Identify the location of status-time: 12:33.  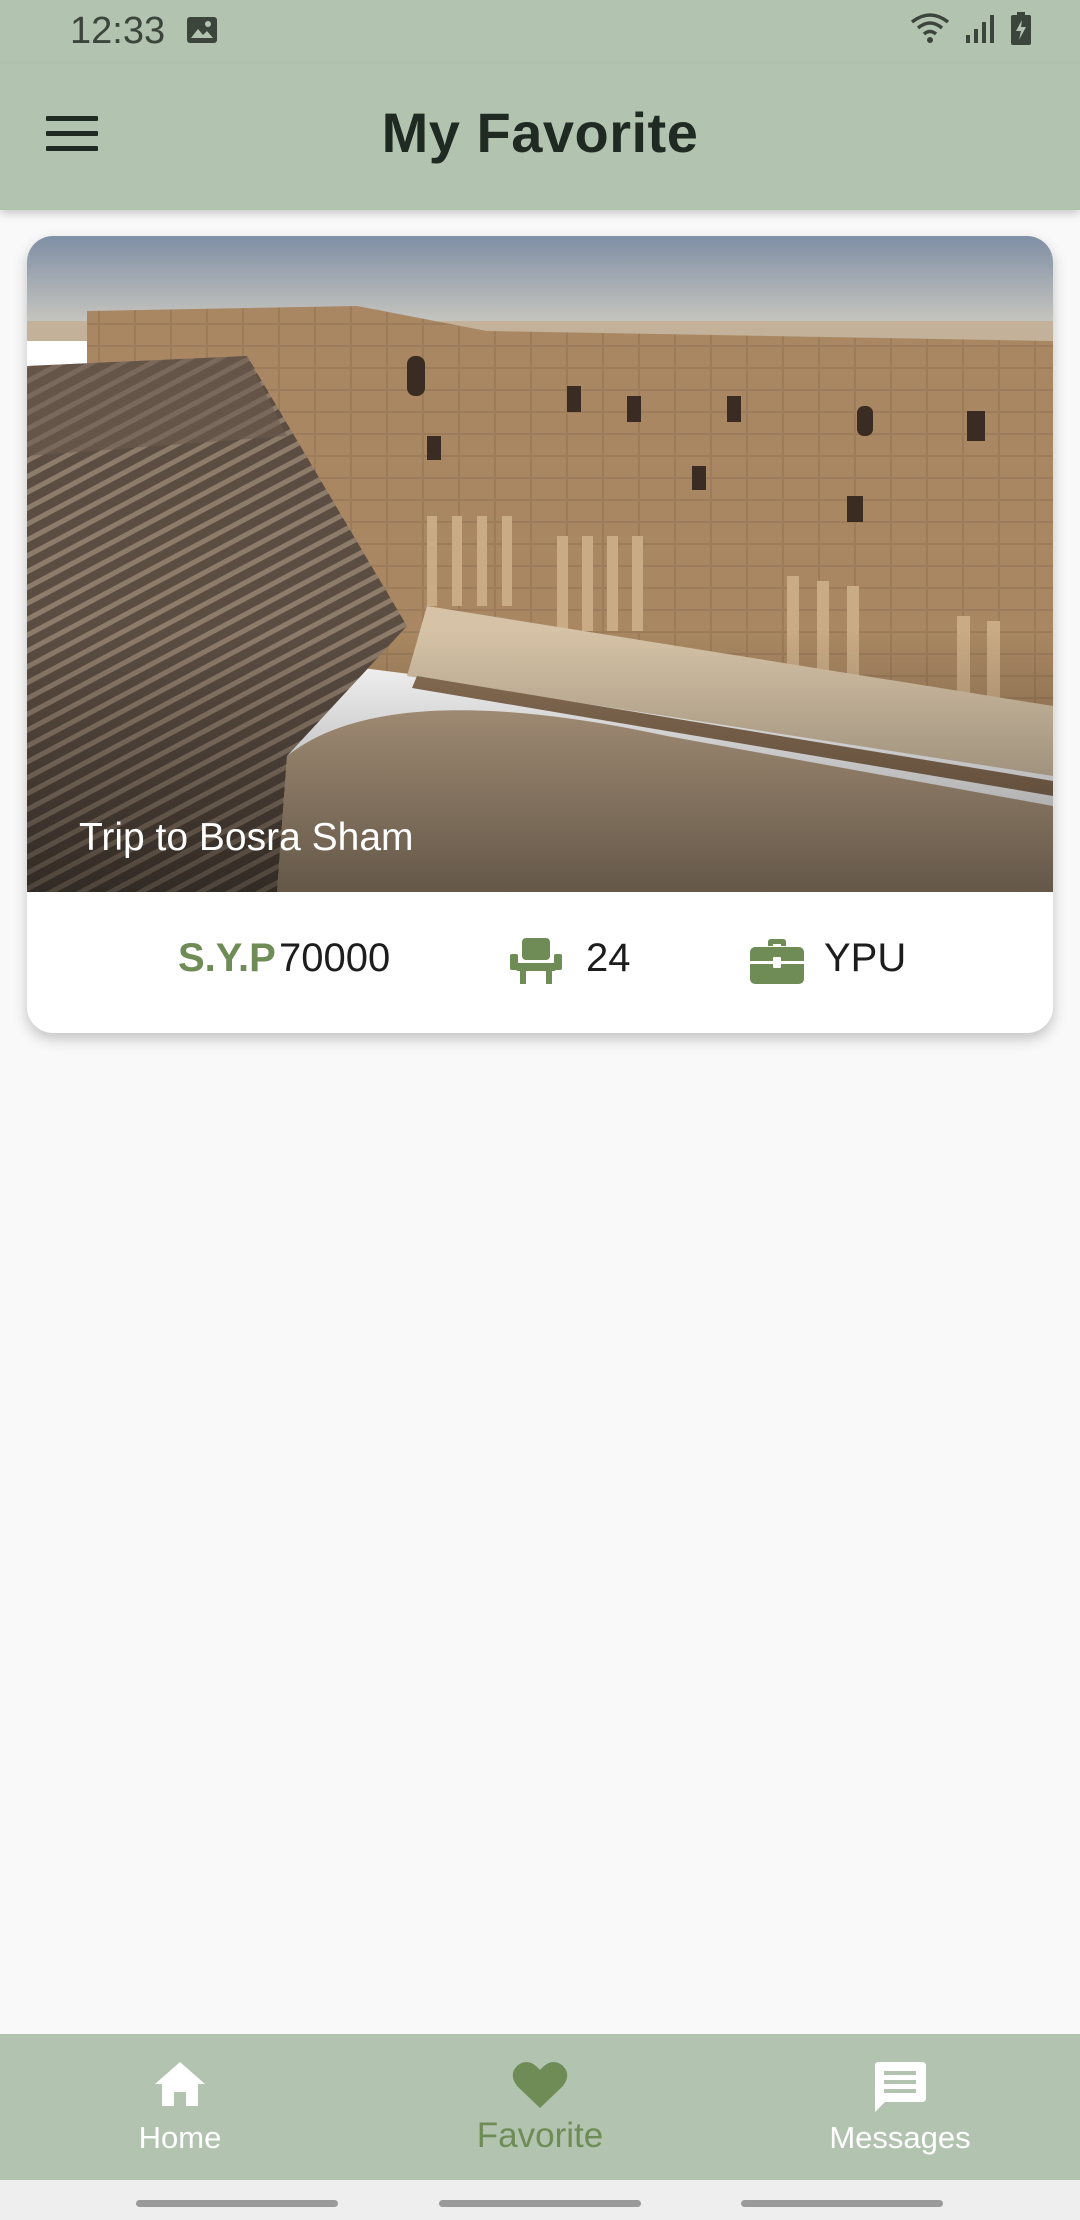
(118, 31).